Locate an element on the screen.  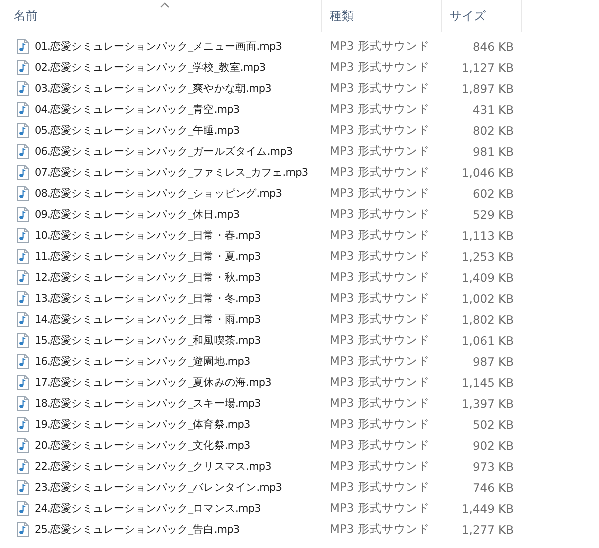
file-name: 16.恋愛シミュレーションパック_遊園地.mp3 is located at coordinates (142, 361).